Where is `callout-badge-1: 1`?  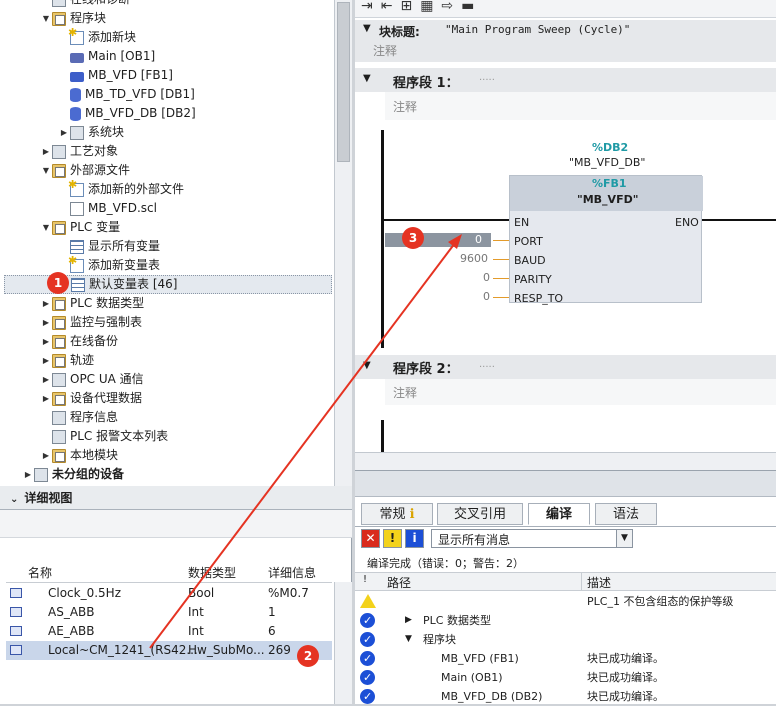 callout-badge-1: 1 is located at coordinates (58, 283).